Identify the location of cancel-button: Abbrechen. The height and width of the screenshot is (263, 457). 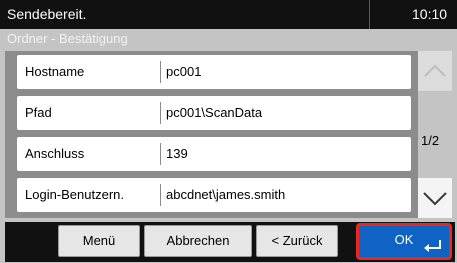
(198, 241).